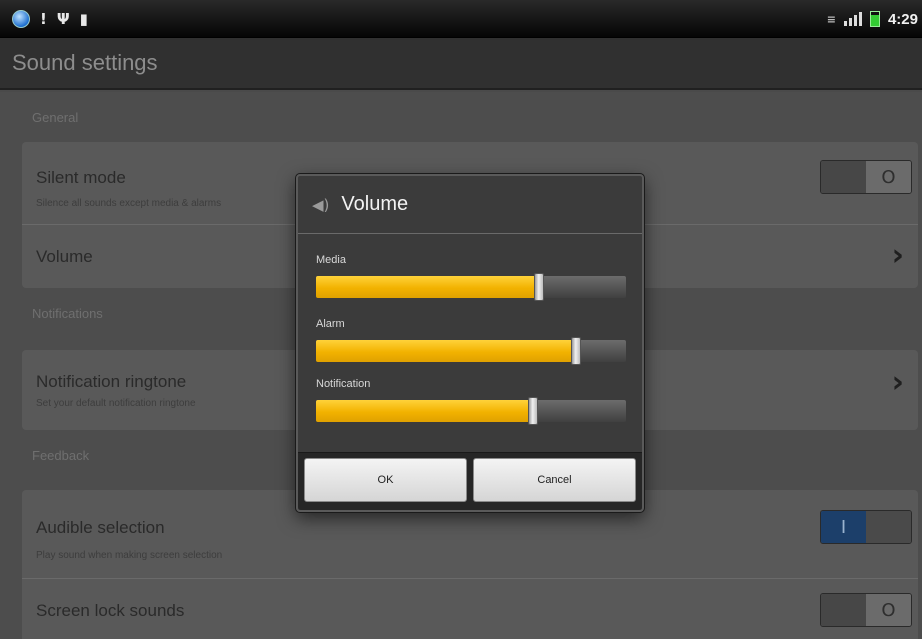 This screenshot has width=922, height=639. I want to click on usb-icon: Ψ, so click(63, 18).